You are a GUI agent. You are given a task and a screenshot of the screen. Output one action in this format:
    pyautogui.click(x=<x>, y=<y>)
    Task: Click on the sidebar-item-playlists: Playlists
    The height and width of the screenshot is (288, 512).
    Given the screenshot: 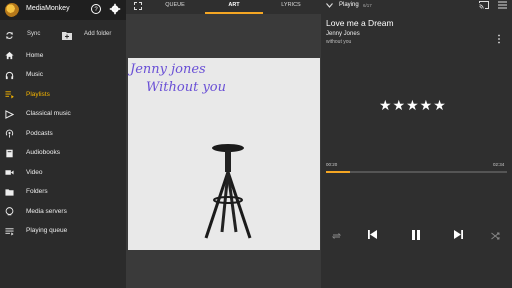 What is the action you would take?
    pyautogui.click(x=63, y=95)
    